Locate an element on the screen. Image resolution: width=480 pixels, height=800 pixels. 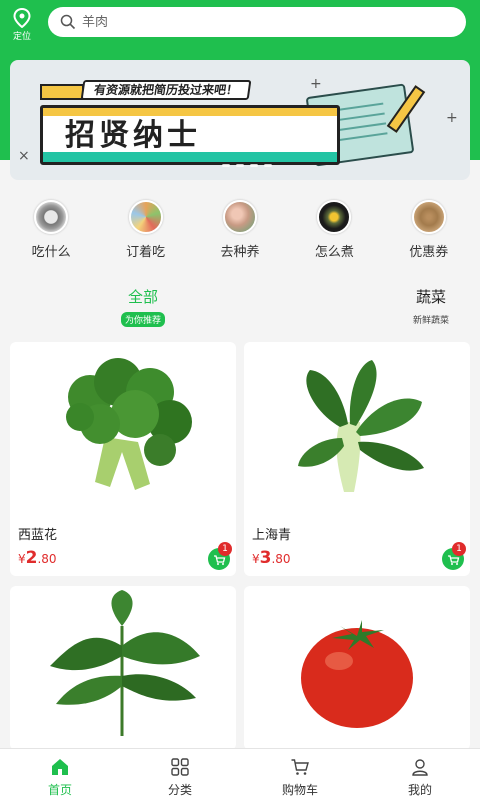
bok-choy-image is located at coordinates (361, 426).